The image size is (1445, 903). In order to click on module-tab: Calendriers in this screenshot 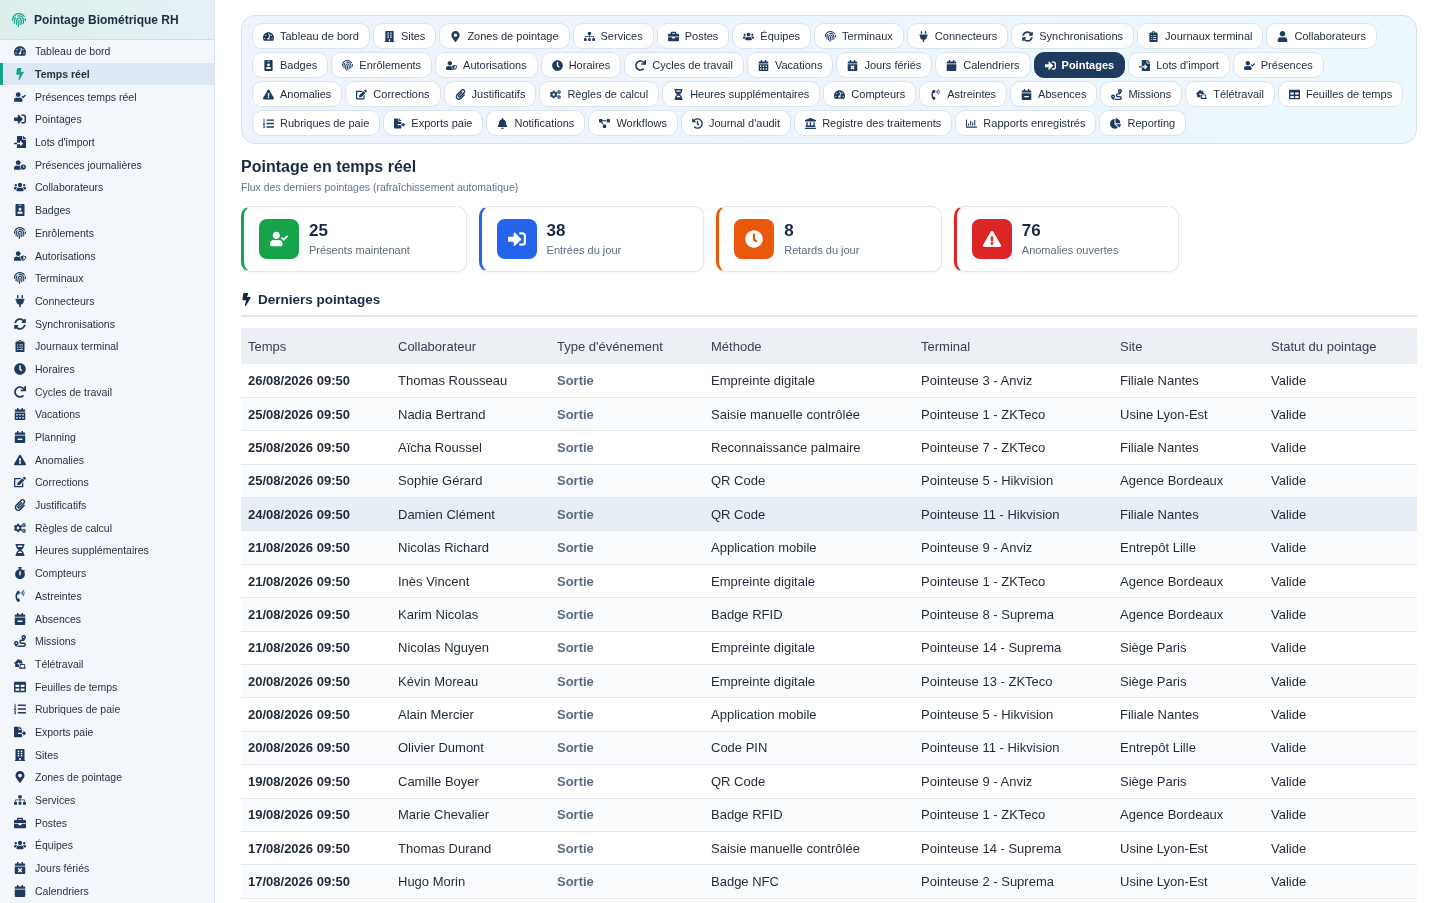, I will do `click(983, 65)`.